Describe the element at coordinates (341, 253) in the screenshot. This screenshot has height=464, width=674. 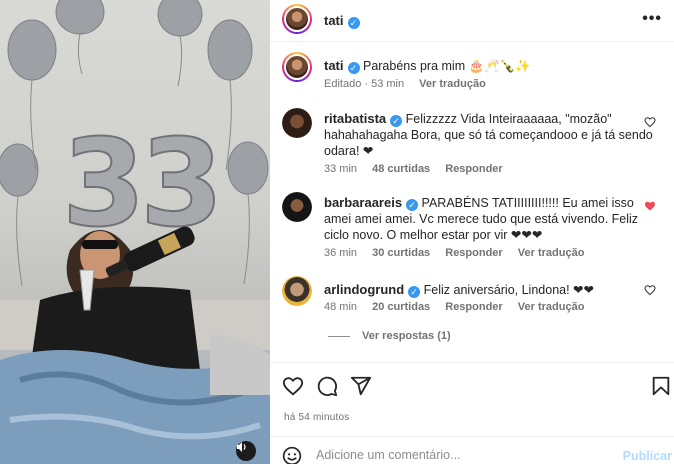
I see `comment-time: 36 min` at that location.